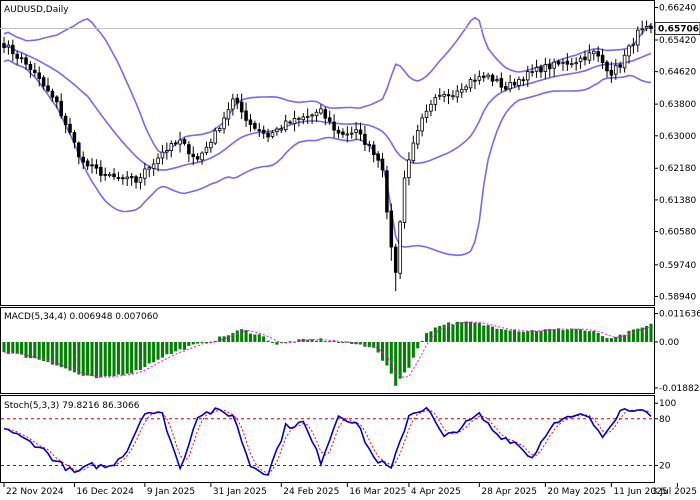  What do you see at coordinates (327, 441) in the screenshot?
I see `stoch-panel` at bounding box center [327, 441].